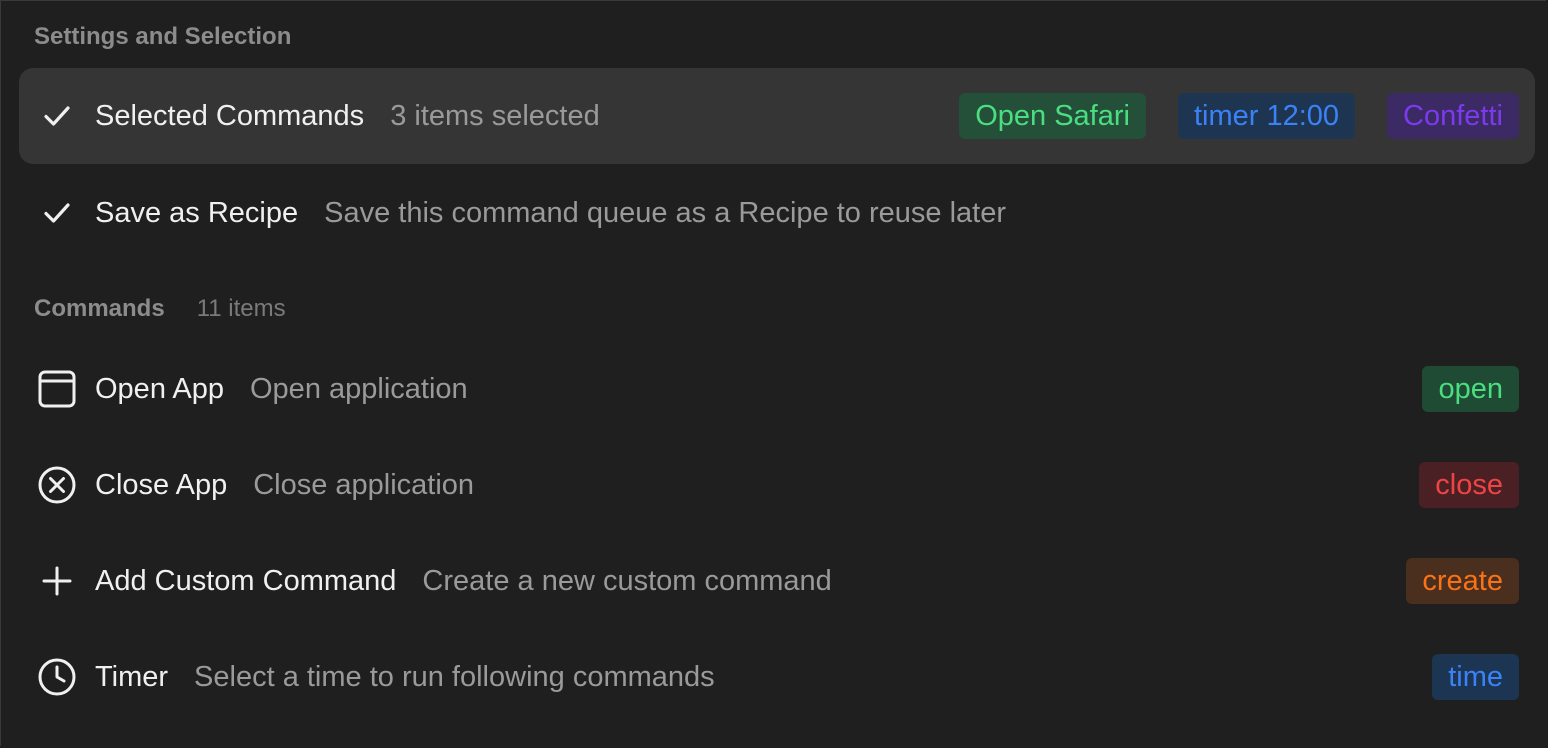 This screenshot has width=1548, height=748. Describe the element at coordinates (1052, 116) in the screenshot. I see `selected-tag-open-safari: Open Safari` at that location.